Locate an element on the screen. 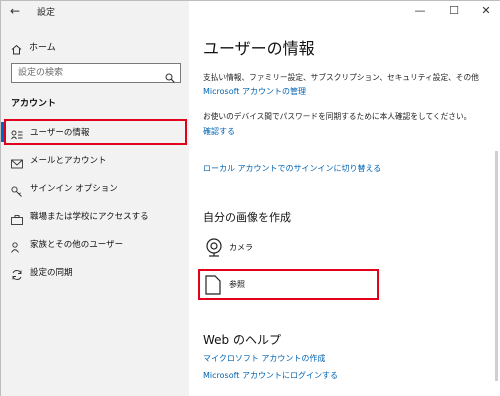 The width and height of the screenshot is (500, 396). highlight-box-browse is located at coordinates (288, 284).